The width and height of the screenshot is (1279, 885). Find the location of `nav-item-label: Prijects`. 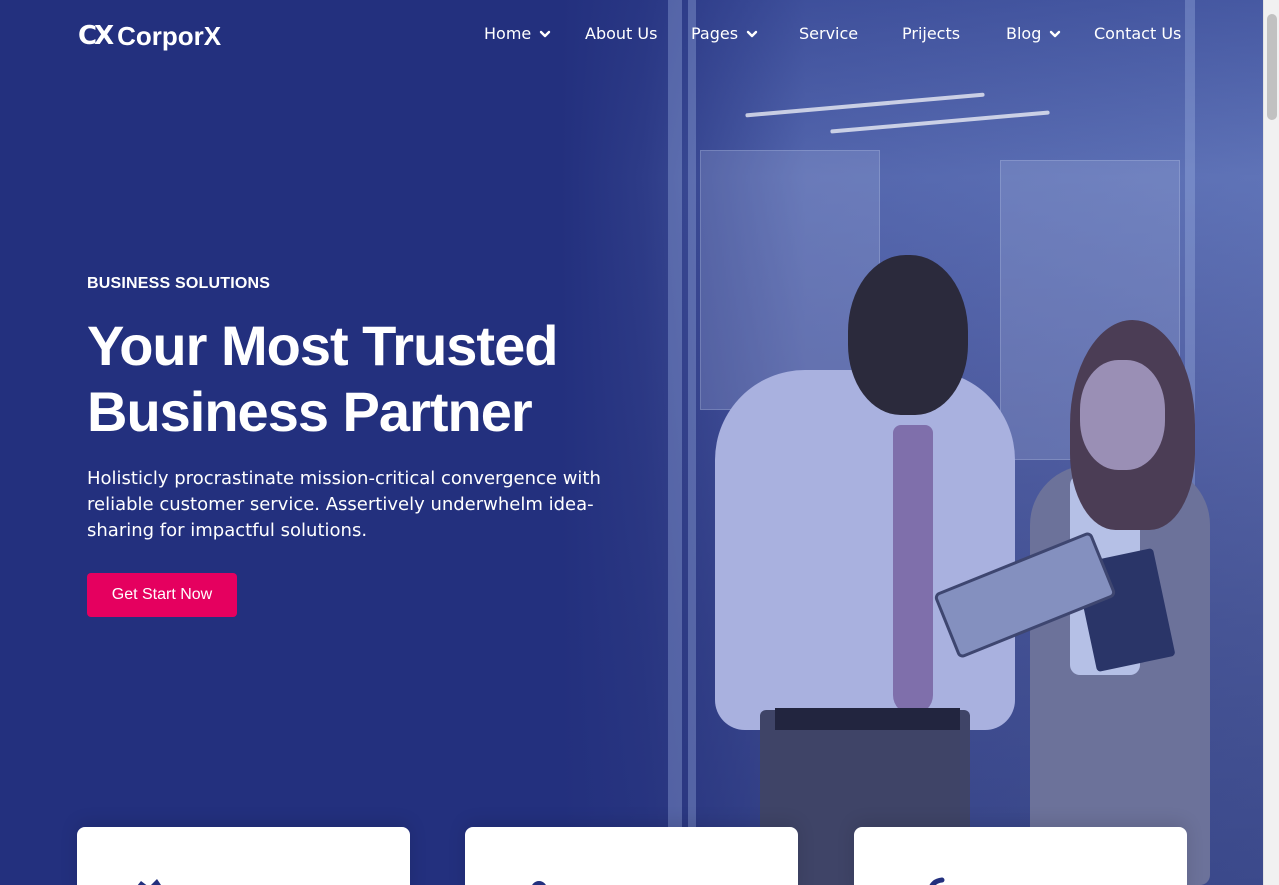

nav-item-label: Prijects is located at coordinates (931, 33).